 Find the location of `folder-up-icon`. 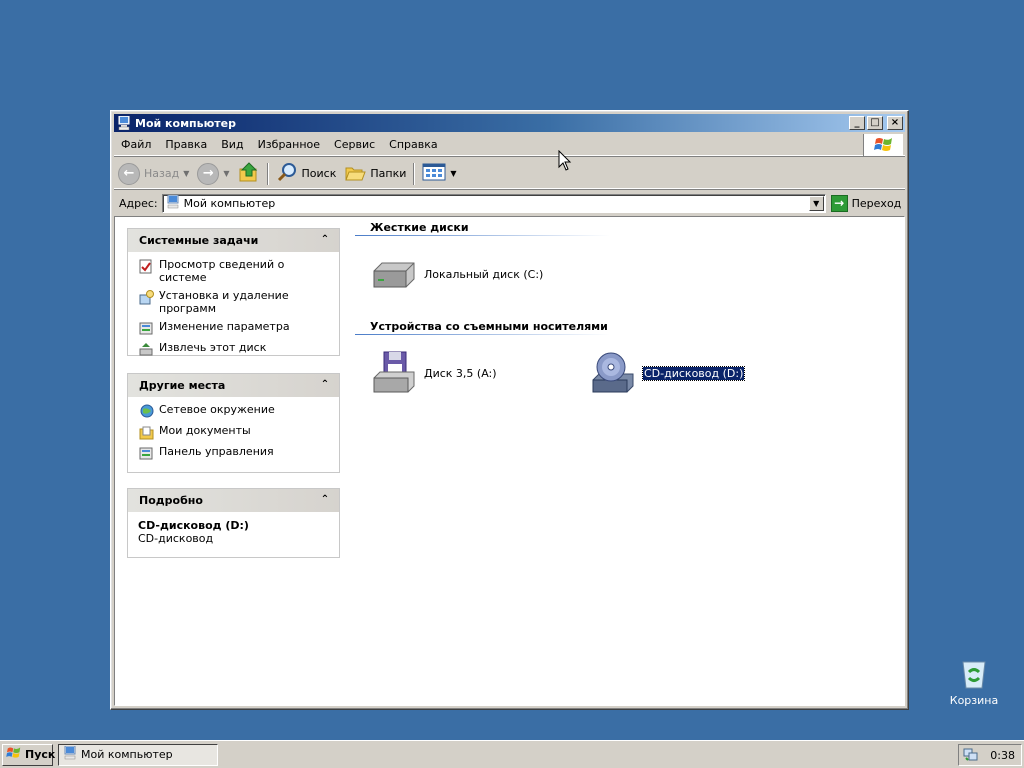

folder-up-icon is located at coordinates (249, 173).